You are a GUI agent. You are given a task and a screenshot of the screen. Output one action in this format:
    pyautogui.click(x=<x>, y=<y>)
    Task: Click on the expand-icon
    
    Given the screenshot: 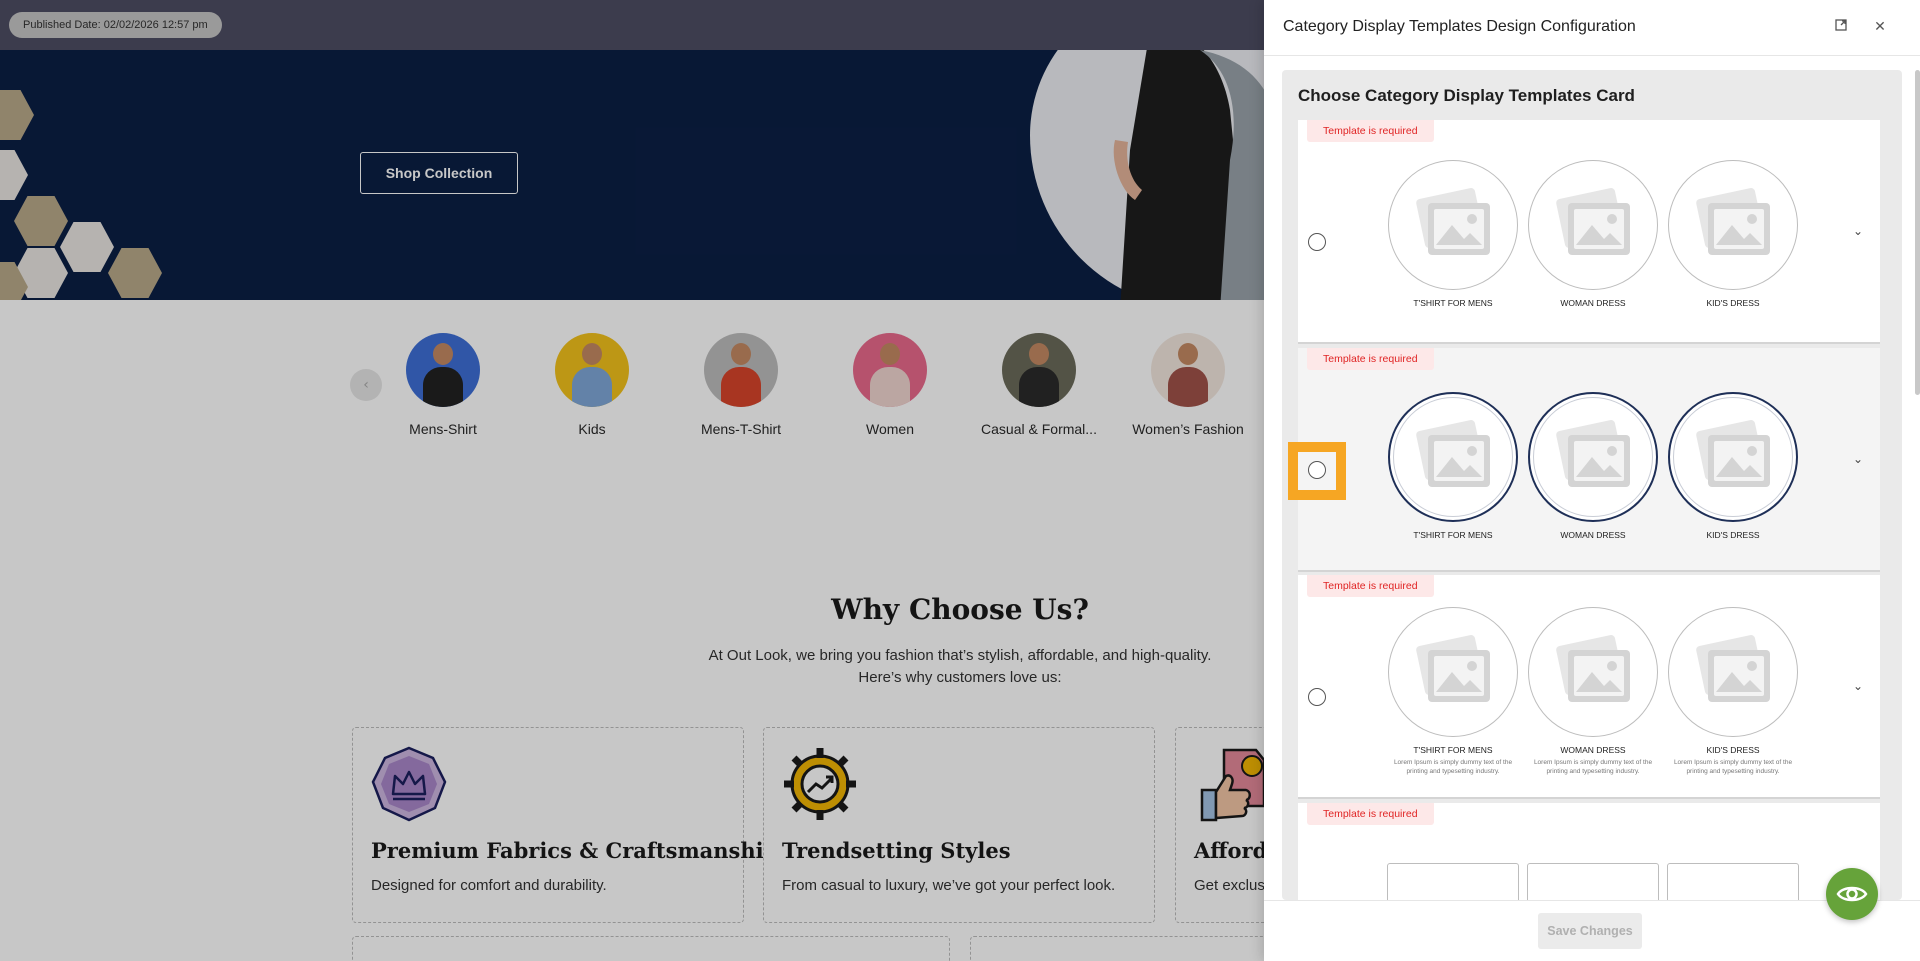 What is the action you would take?
    pyautogui.click(x=1841, y=27)
    